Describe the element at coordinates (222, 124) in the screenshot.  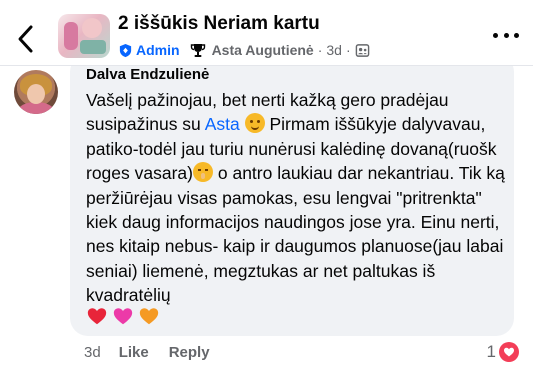
I see `mention-link: Asta` at that location.